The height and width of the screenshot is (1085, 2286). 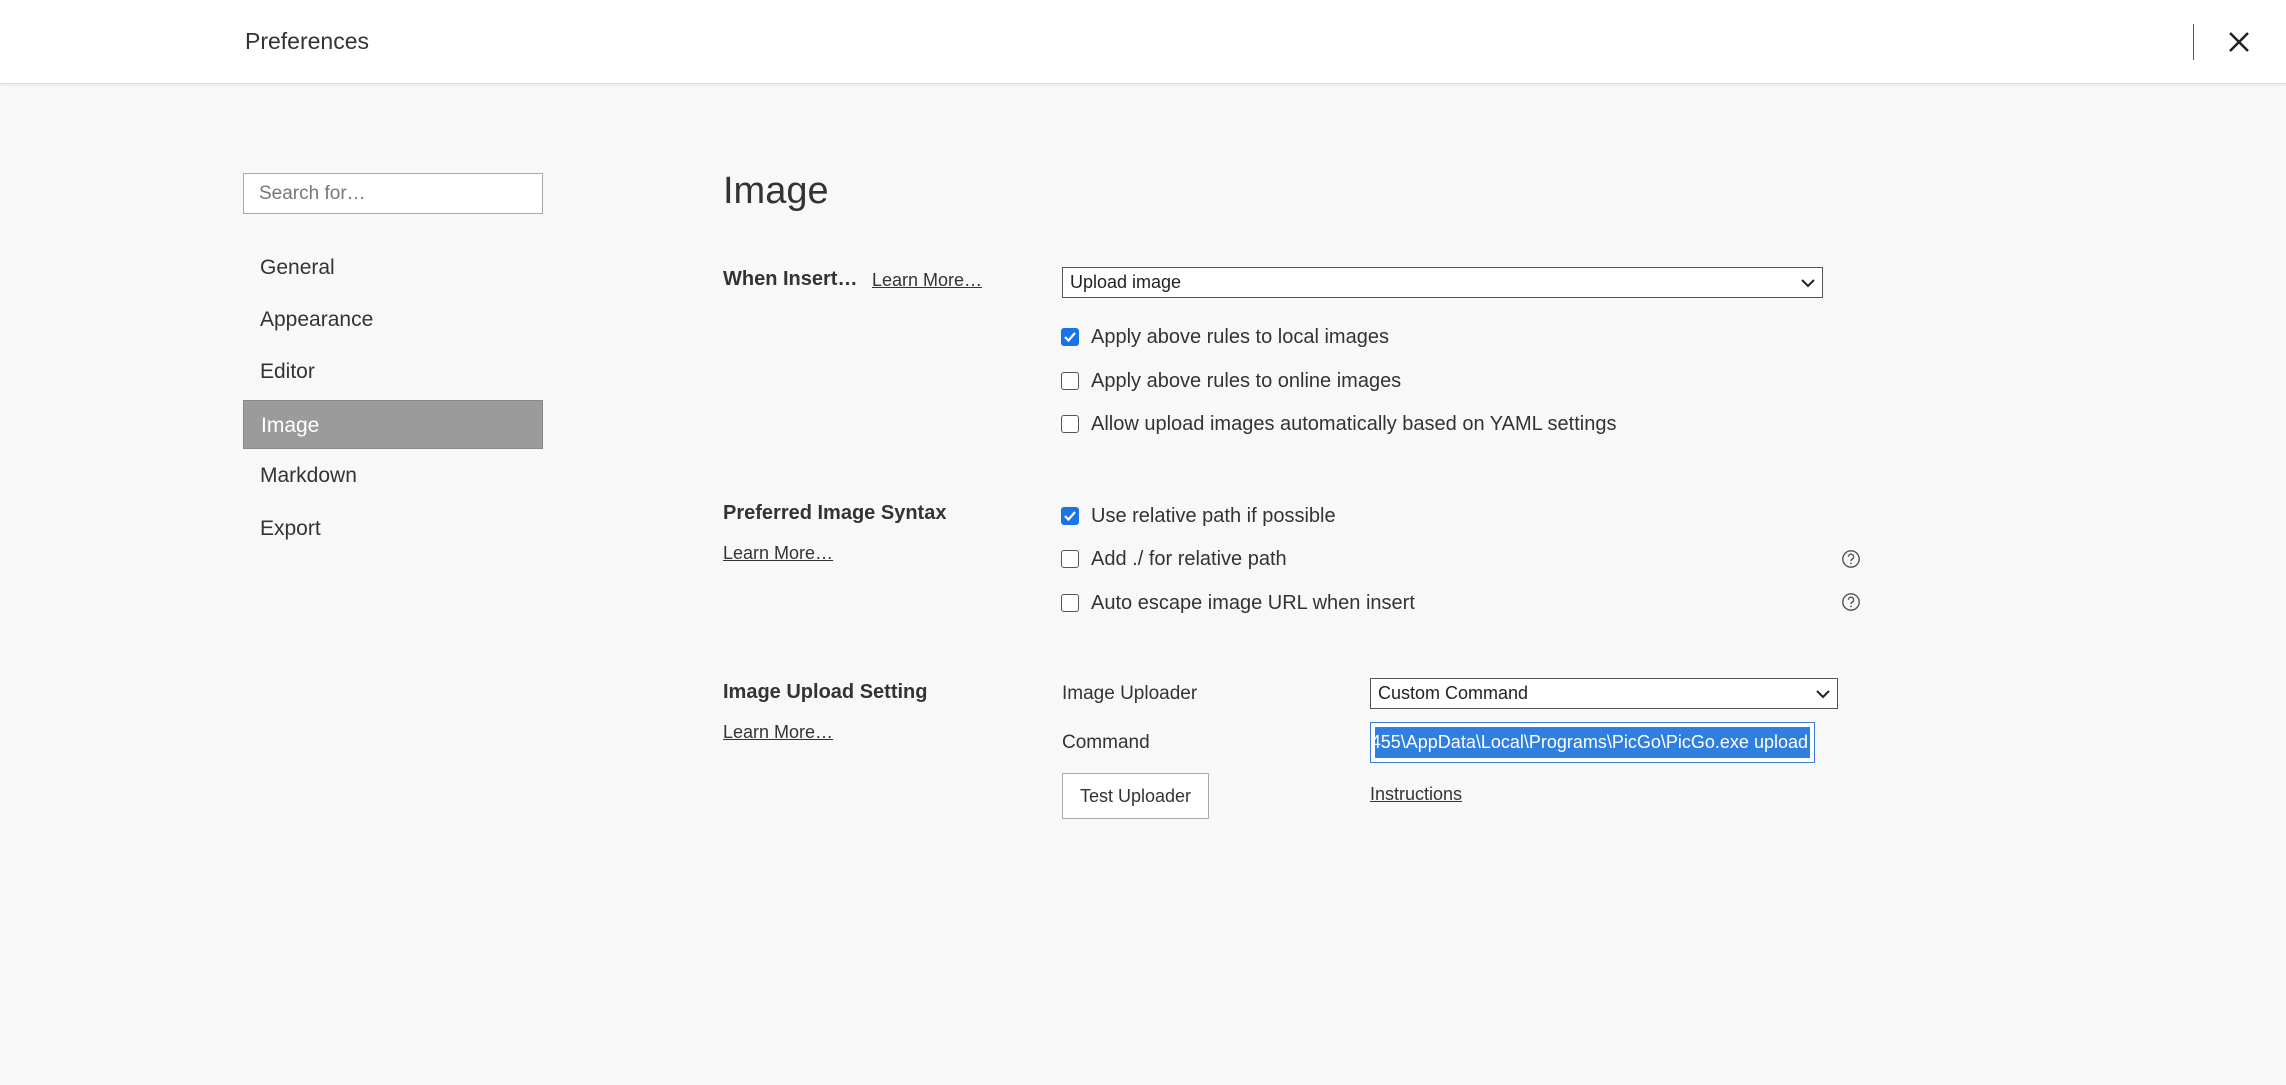 I want to click on syntax-label: Preferred Image Syntax, so click(x=835, y=513).